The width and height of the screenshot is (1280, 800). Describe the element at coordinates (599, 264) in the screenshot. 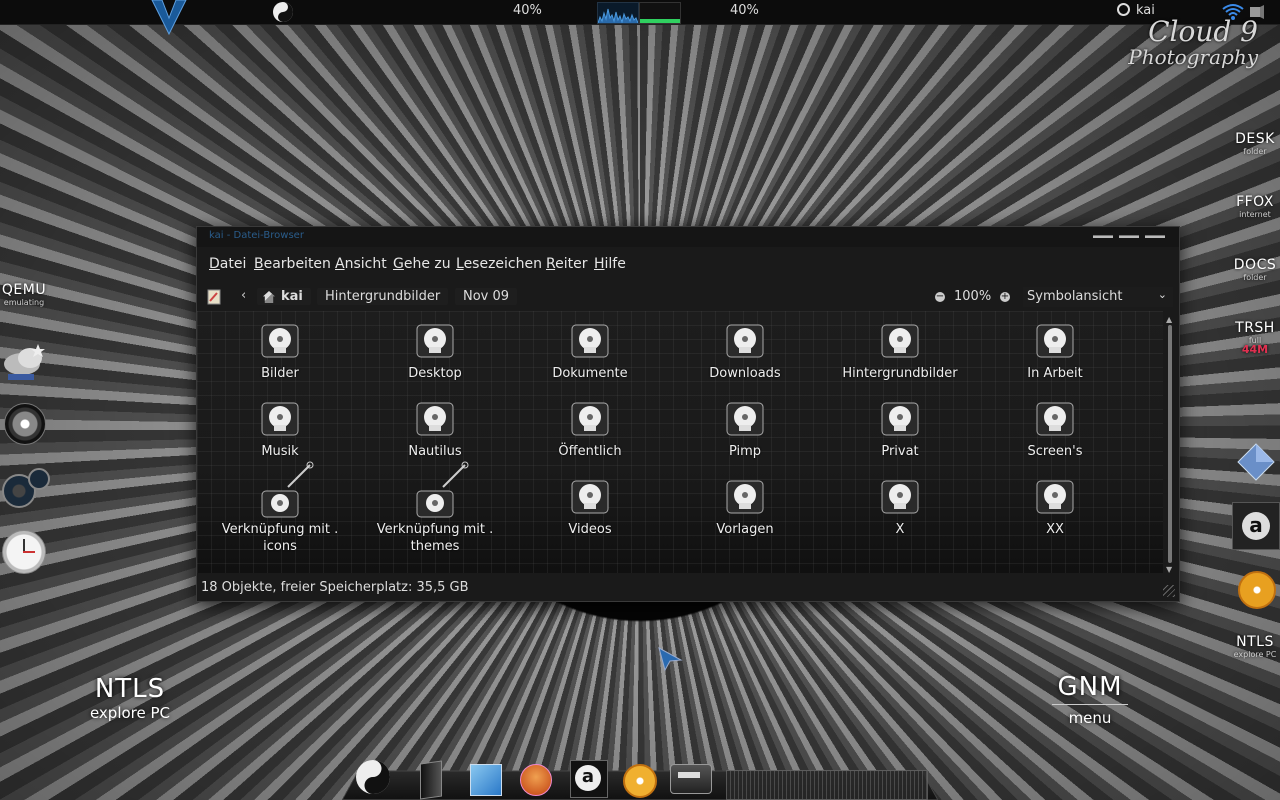

I see `menu-mnemonic: H` at that location.